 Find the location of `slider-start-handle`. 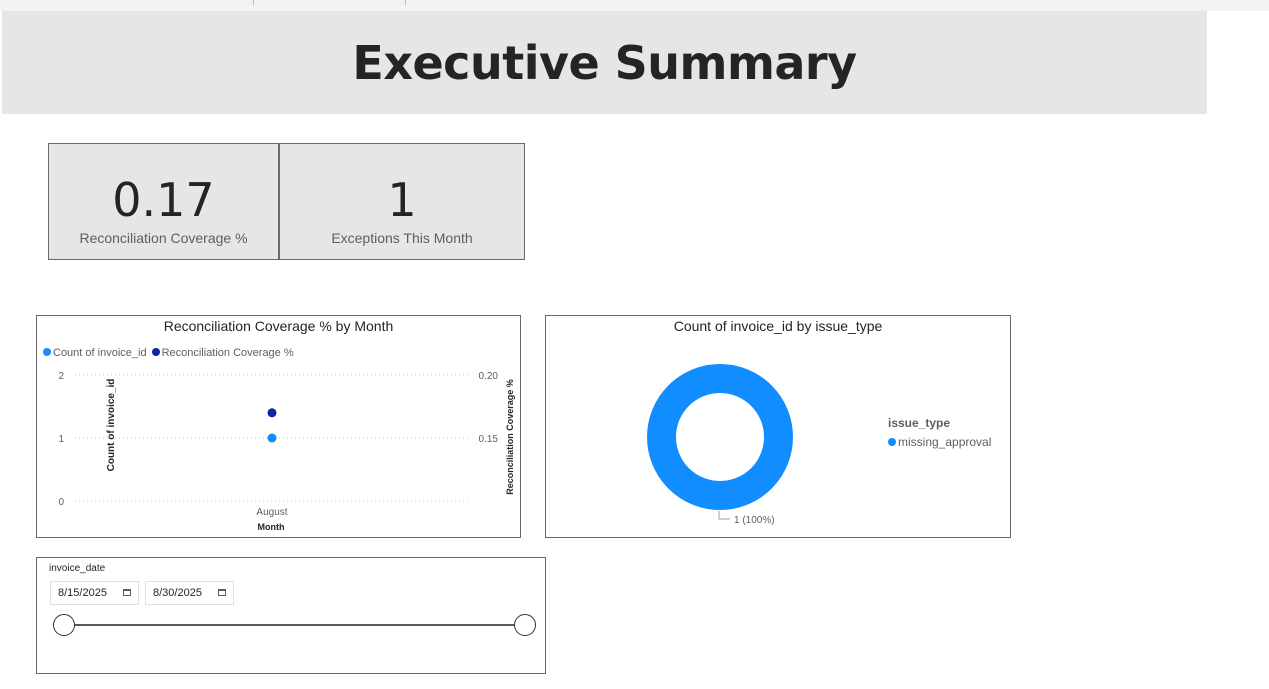

slider-start-handle is located at coordinates (64, 625).